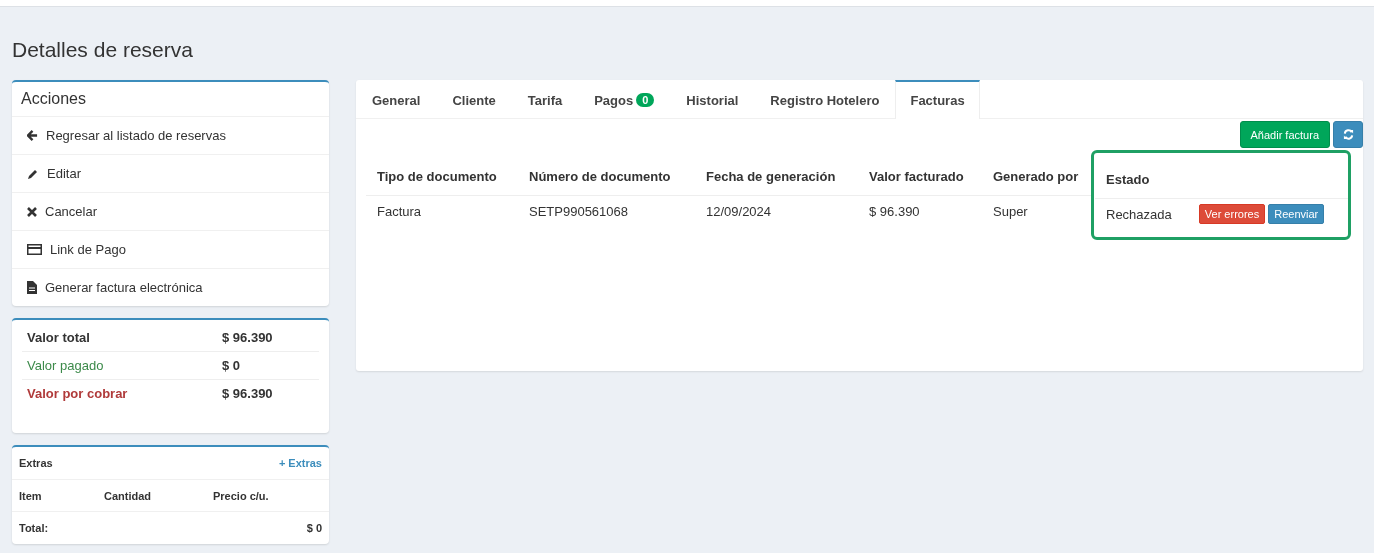  I want to click on close-icon, so click(32, 211).